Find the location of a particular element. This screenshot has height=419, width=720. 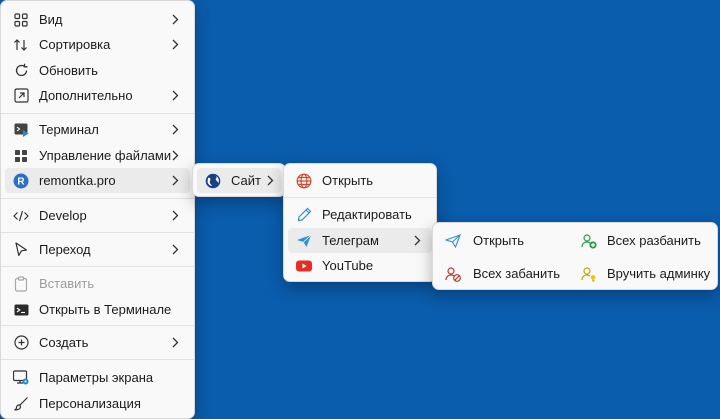

menu-item-site: Сайт is located at coordinates (239, 180).